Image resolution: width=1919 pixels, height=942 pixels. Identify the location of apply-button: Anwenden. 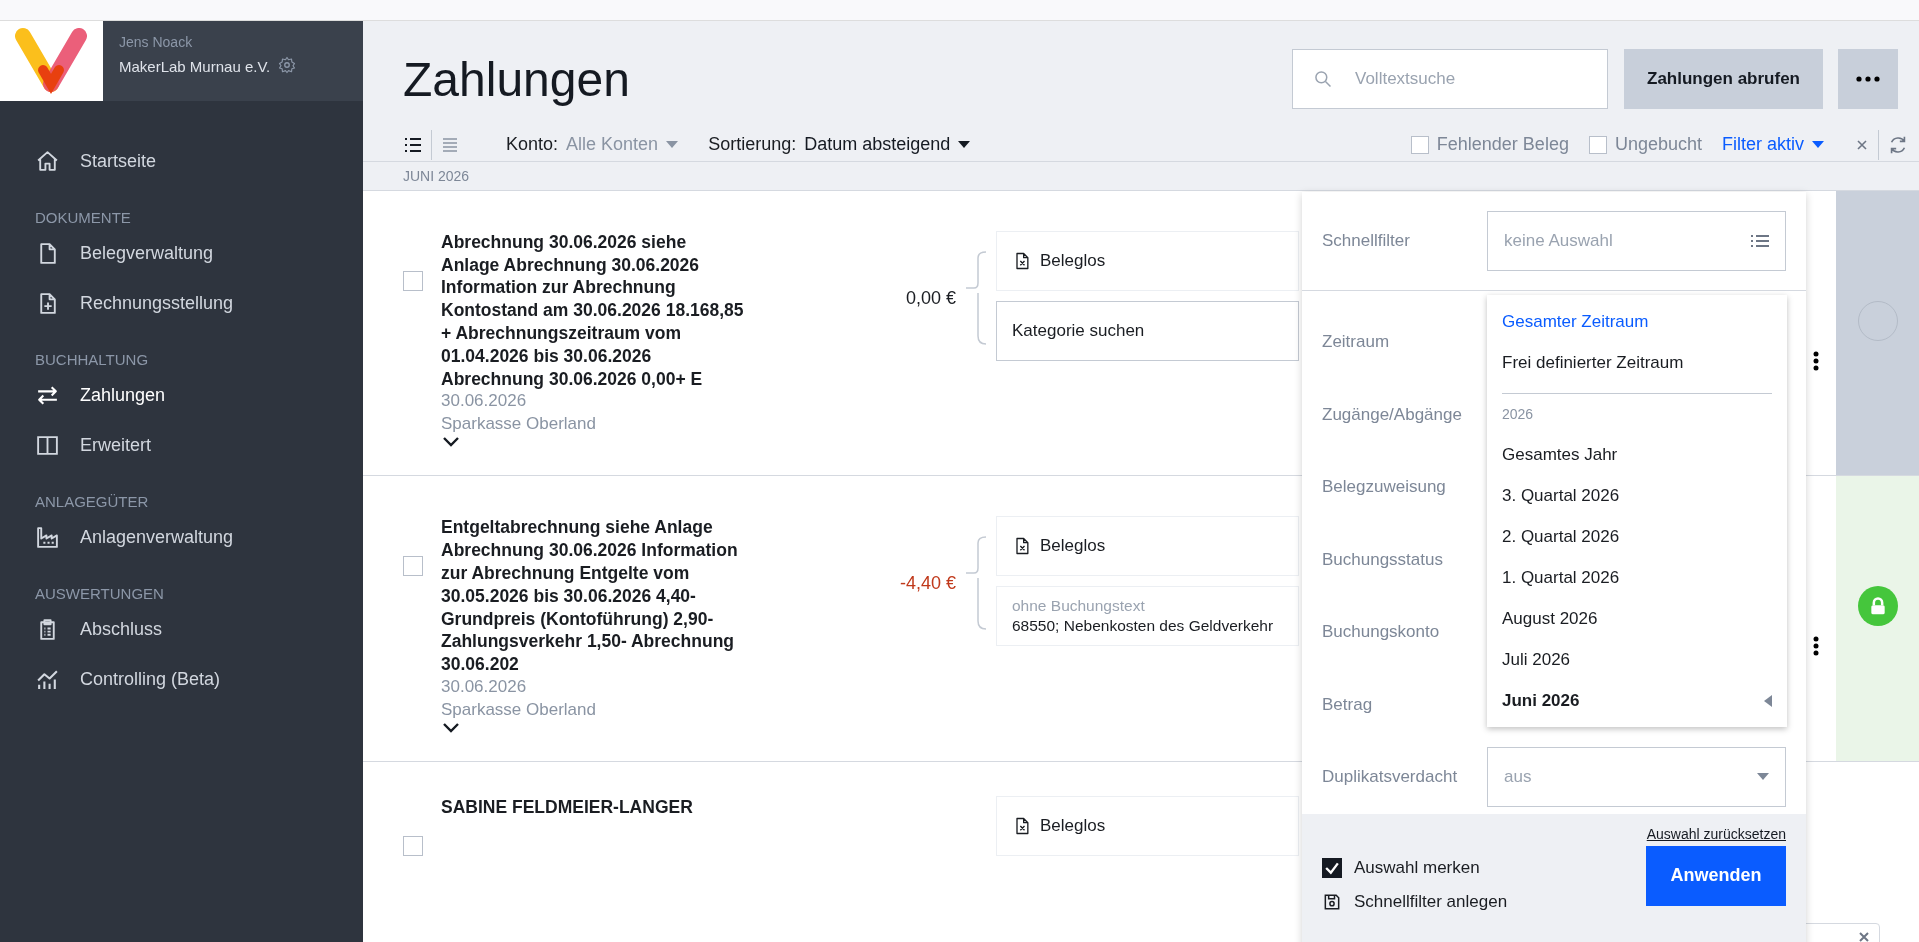
(1716, 875).